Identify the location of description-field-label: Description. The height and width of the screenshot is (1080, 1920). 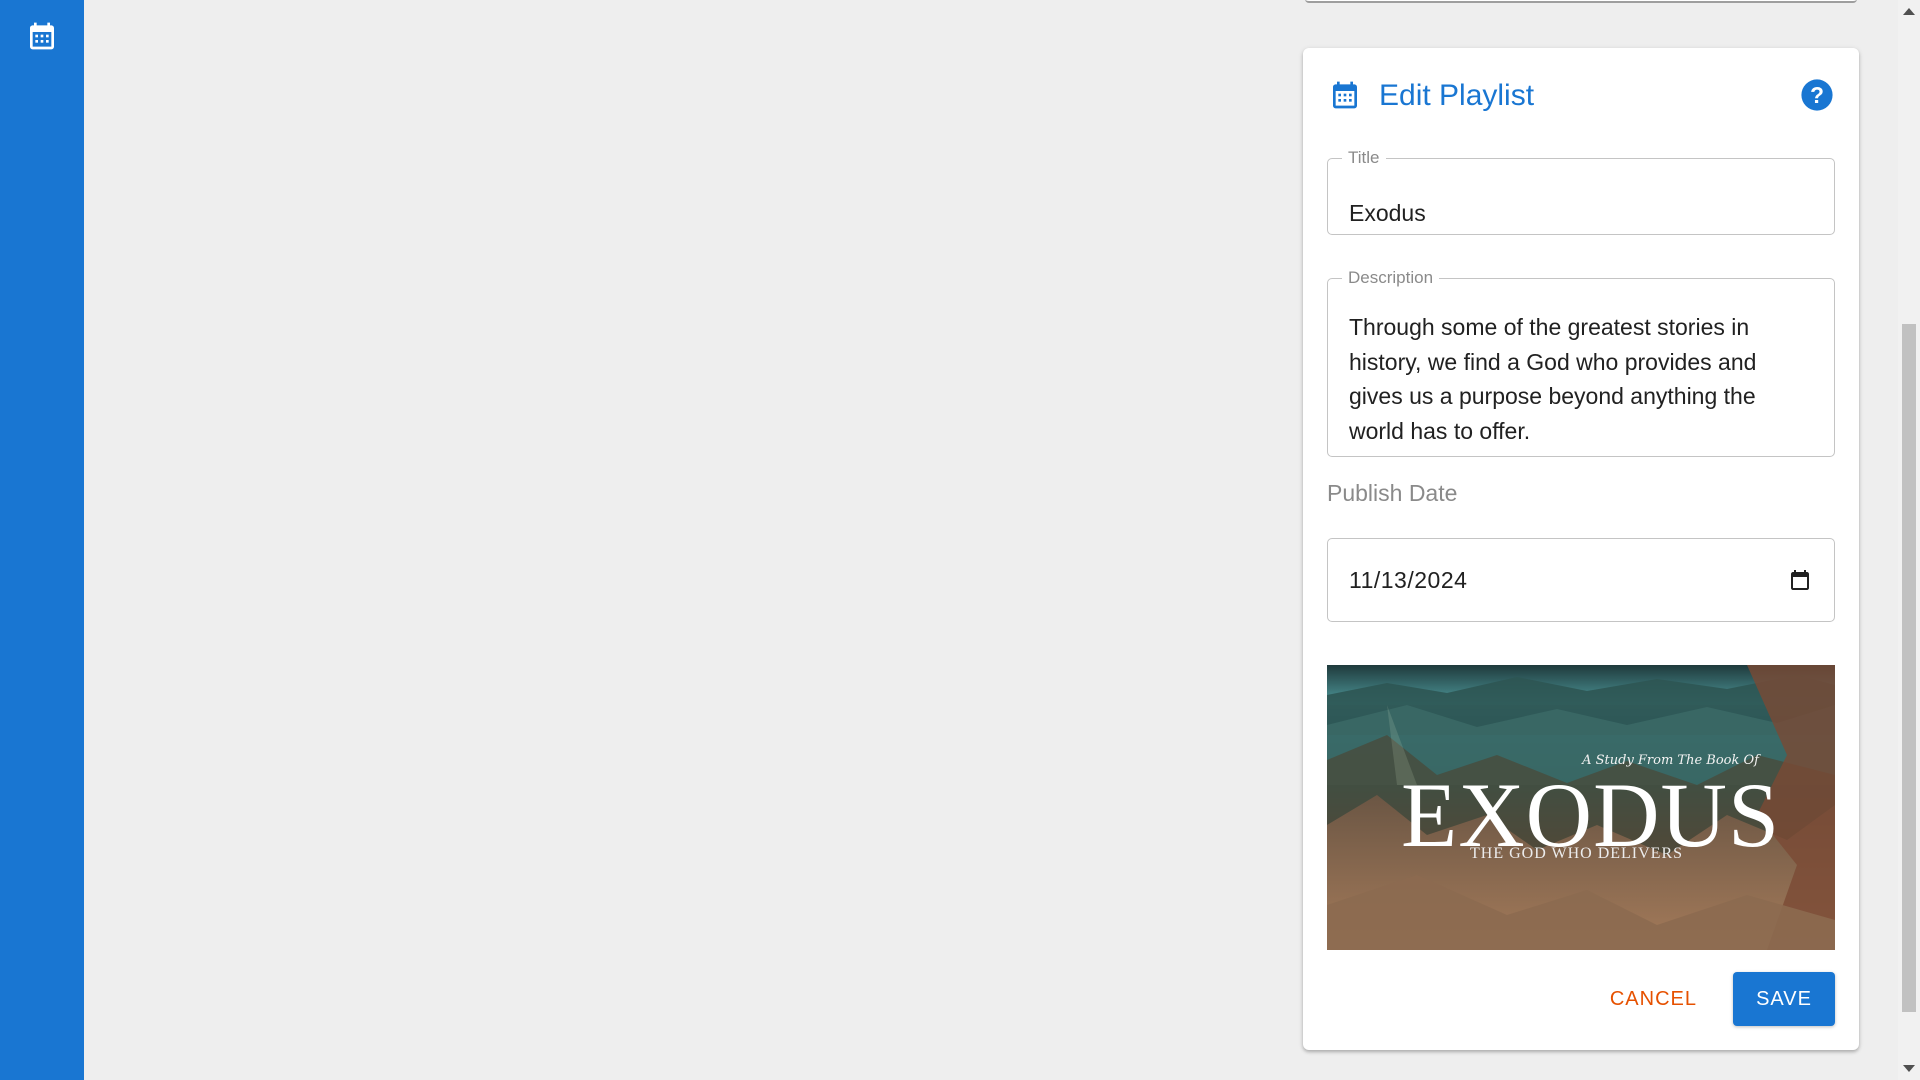
(1391, 277).